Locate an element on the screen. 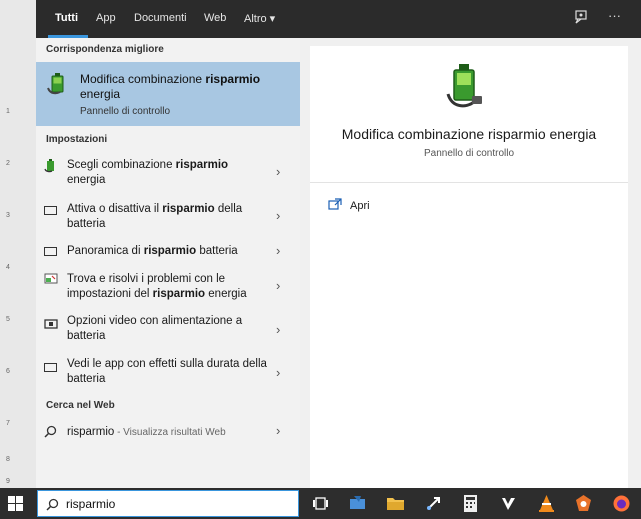  task-view-icon is located at coordinates (320, 503).